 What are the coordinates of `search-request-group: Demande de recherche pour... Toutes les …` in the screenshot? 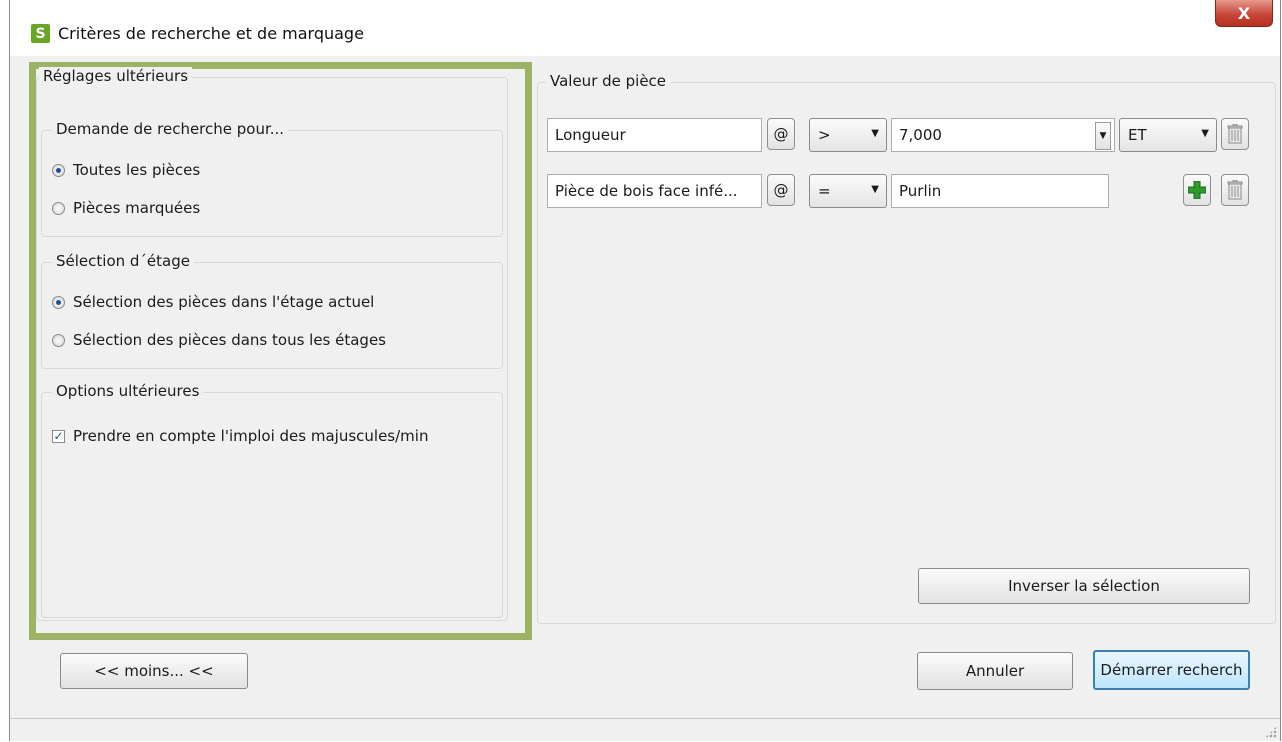 It's located at (272, 178).